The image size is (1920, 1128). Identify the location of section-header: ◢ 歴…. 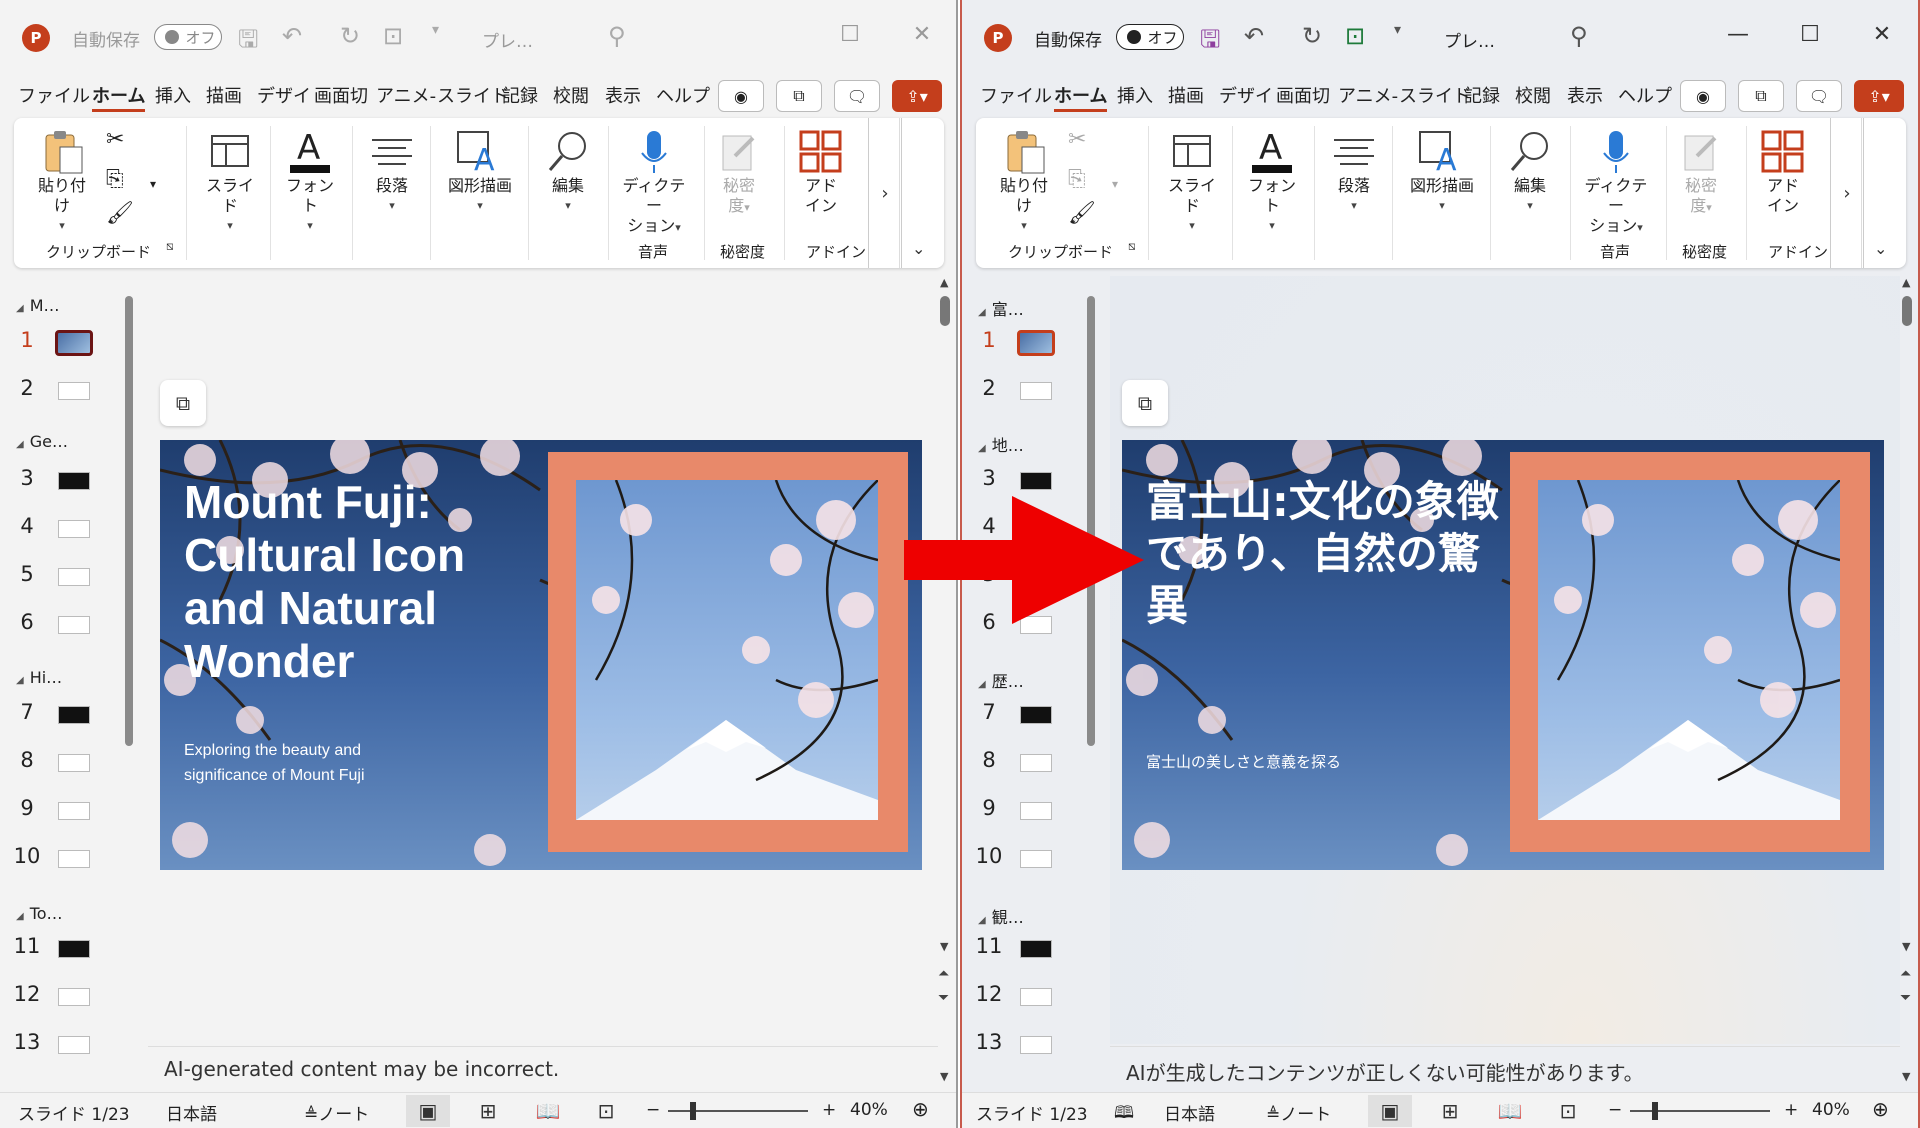
(1001, 680).